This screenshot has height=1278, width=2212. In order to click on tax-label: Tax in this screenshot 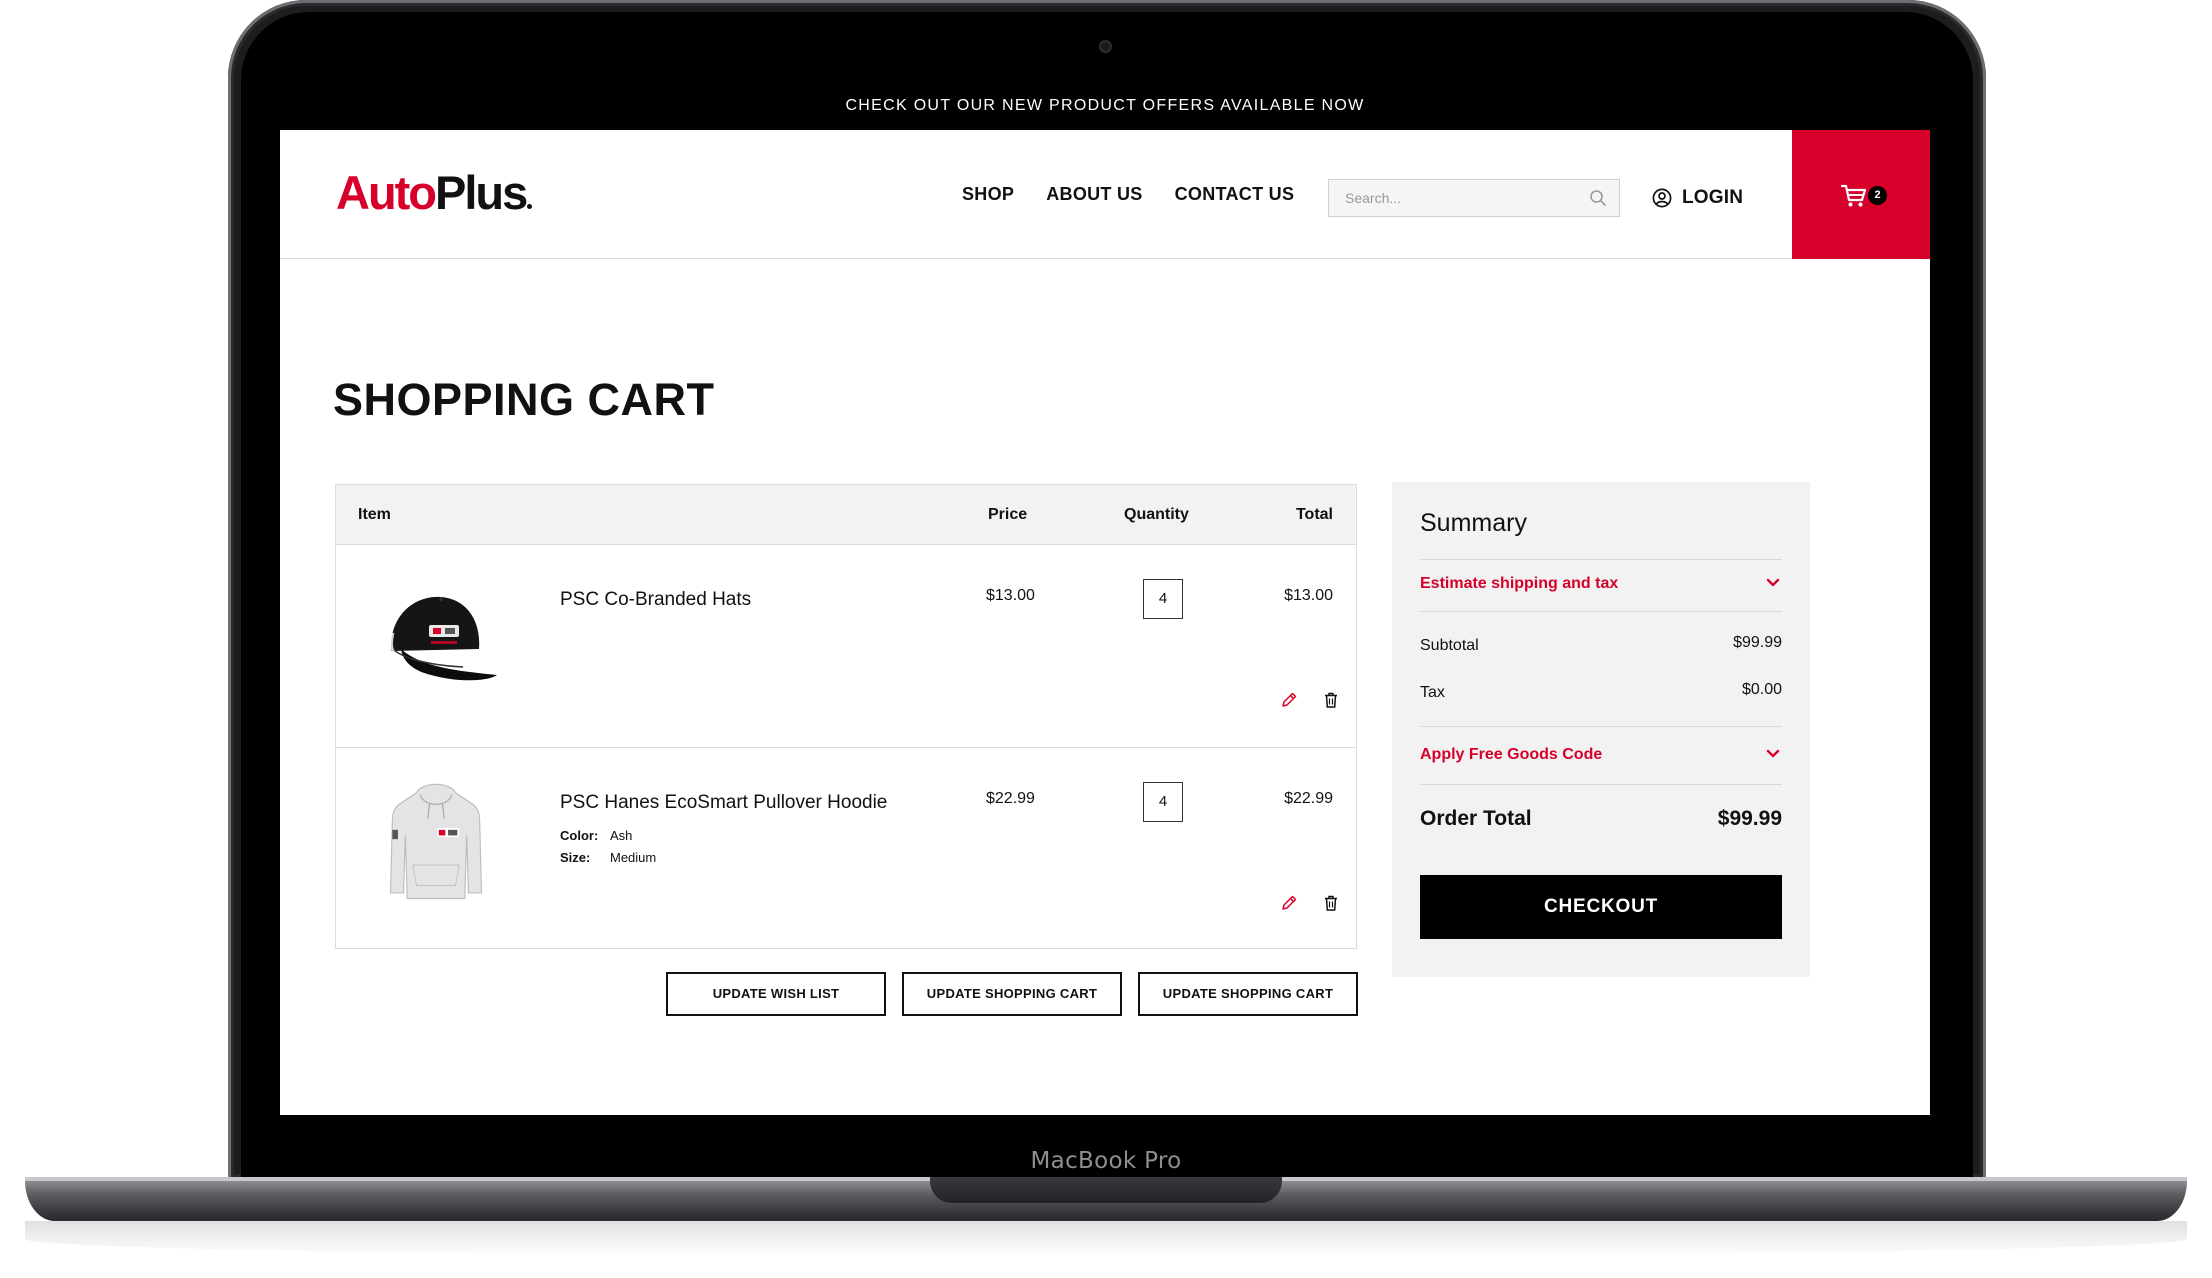, I will do `click(1432, 692)`.